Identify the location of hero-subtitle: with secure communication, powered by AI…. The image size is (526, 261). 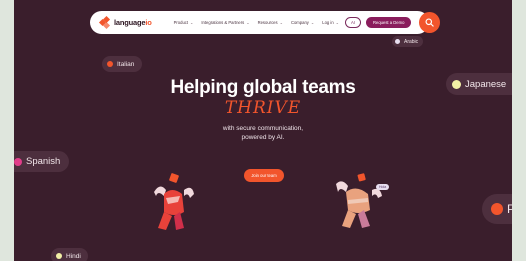
(263, 133).